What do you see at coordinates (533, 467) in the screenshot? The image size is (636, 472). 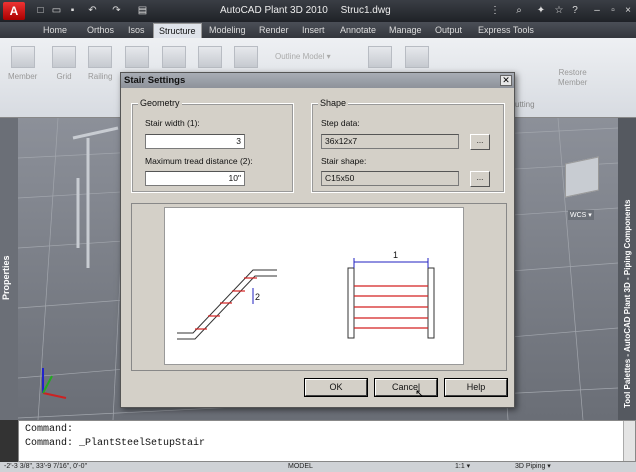 I see `workspace-switch: 3D Piping ▾` at bounding box center [533, 467].